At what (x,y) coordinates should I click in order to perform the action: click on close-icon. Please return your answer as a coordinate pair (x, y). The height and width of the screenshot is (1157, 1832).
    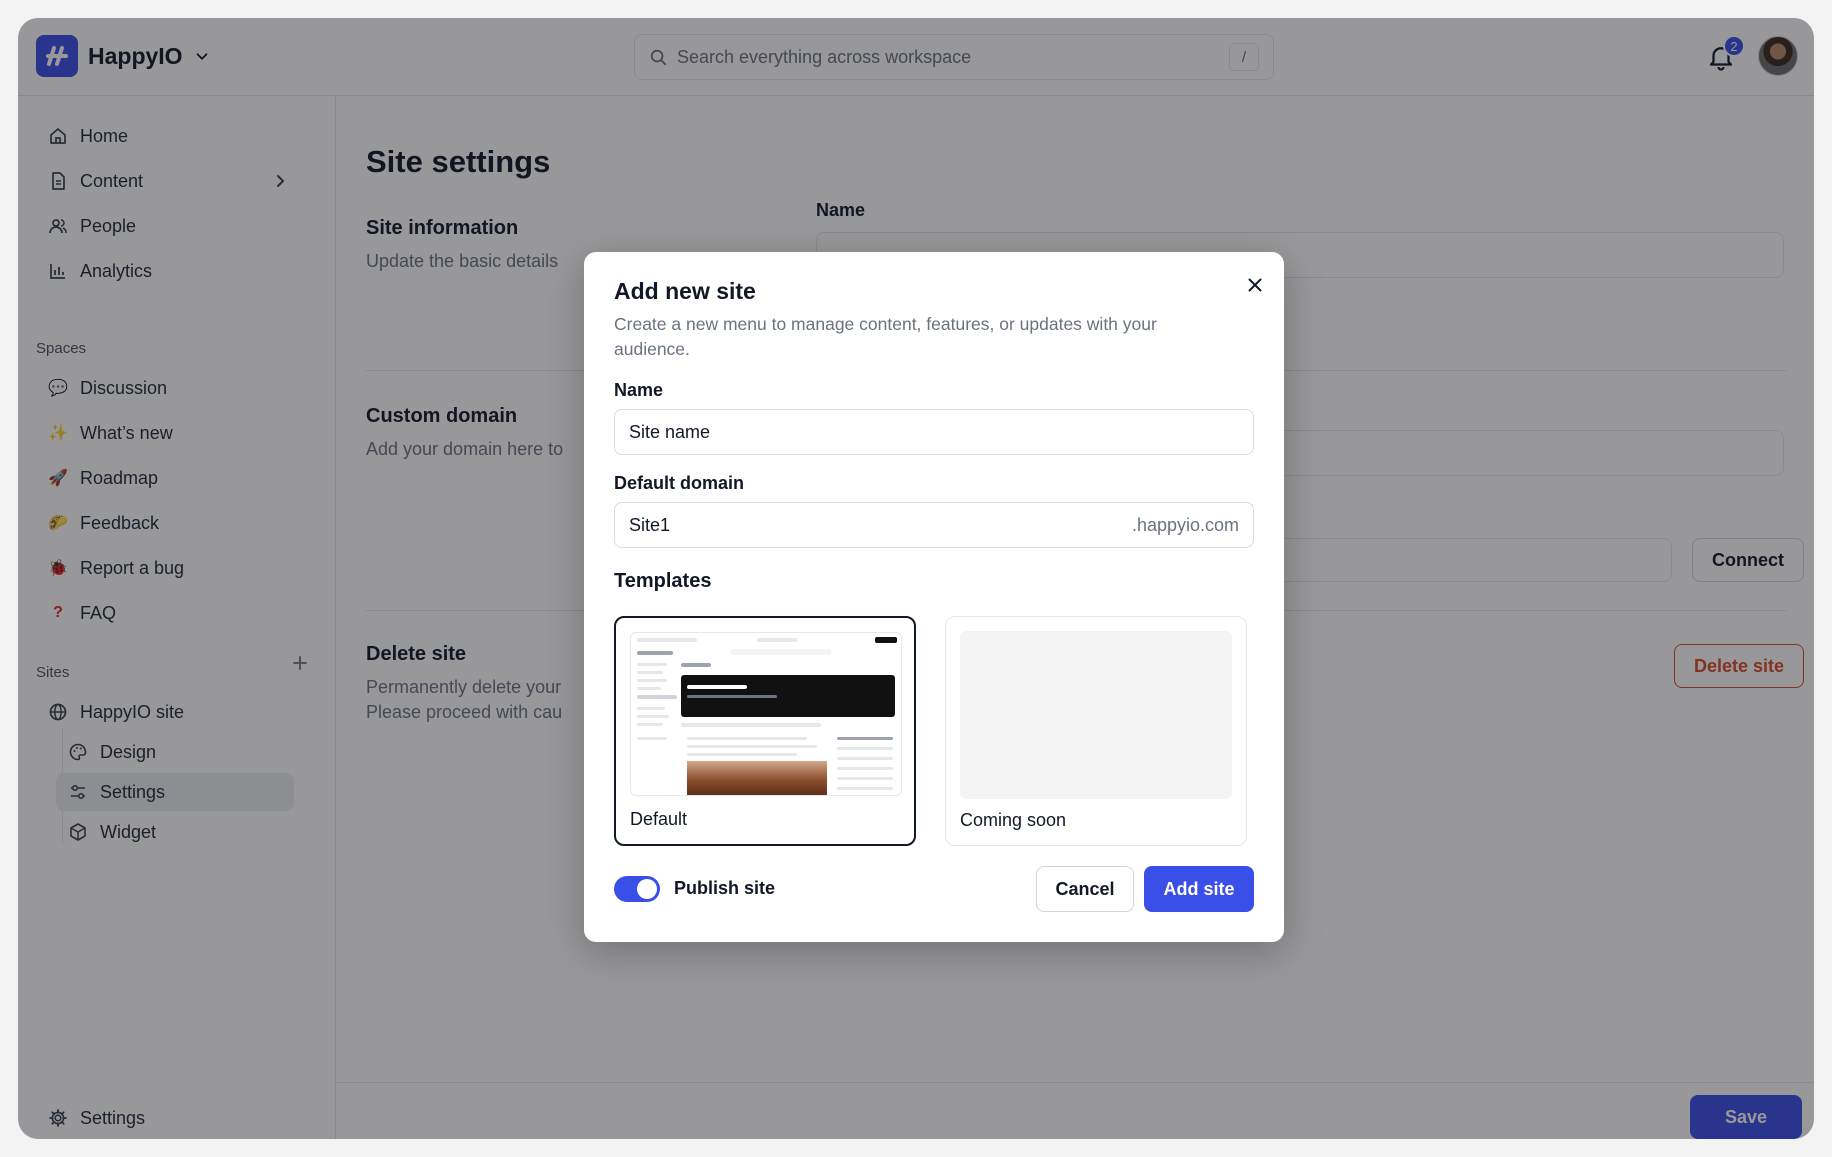
    Looking at the image, I should click on (1255, 285).